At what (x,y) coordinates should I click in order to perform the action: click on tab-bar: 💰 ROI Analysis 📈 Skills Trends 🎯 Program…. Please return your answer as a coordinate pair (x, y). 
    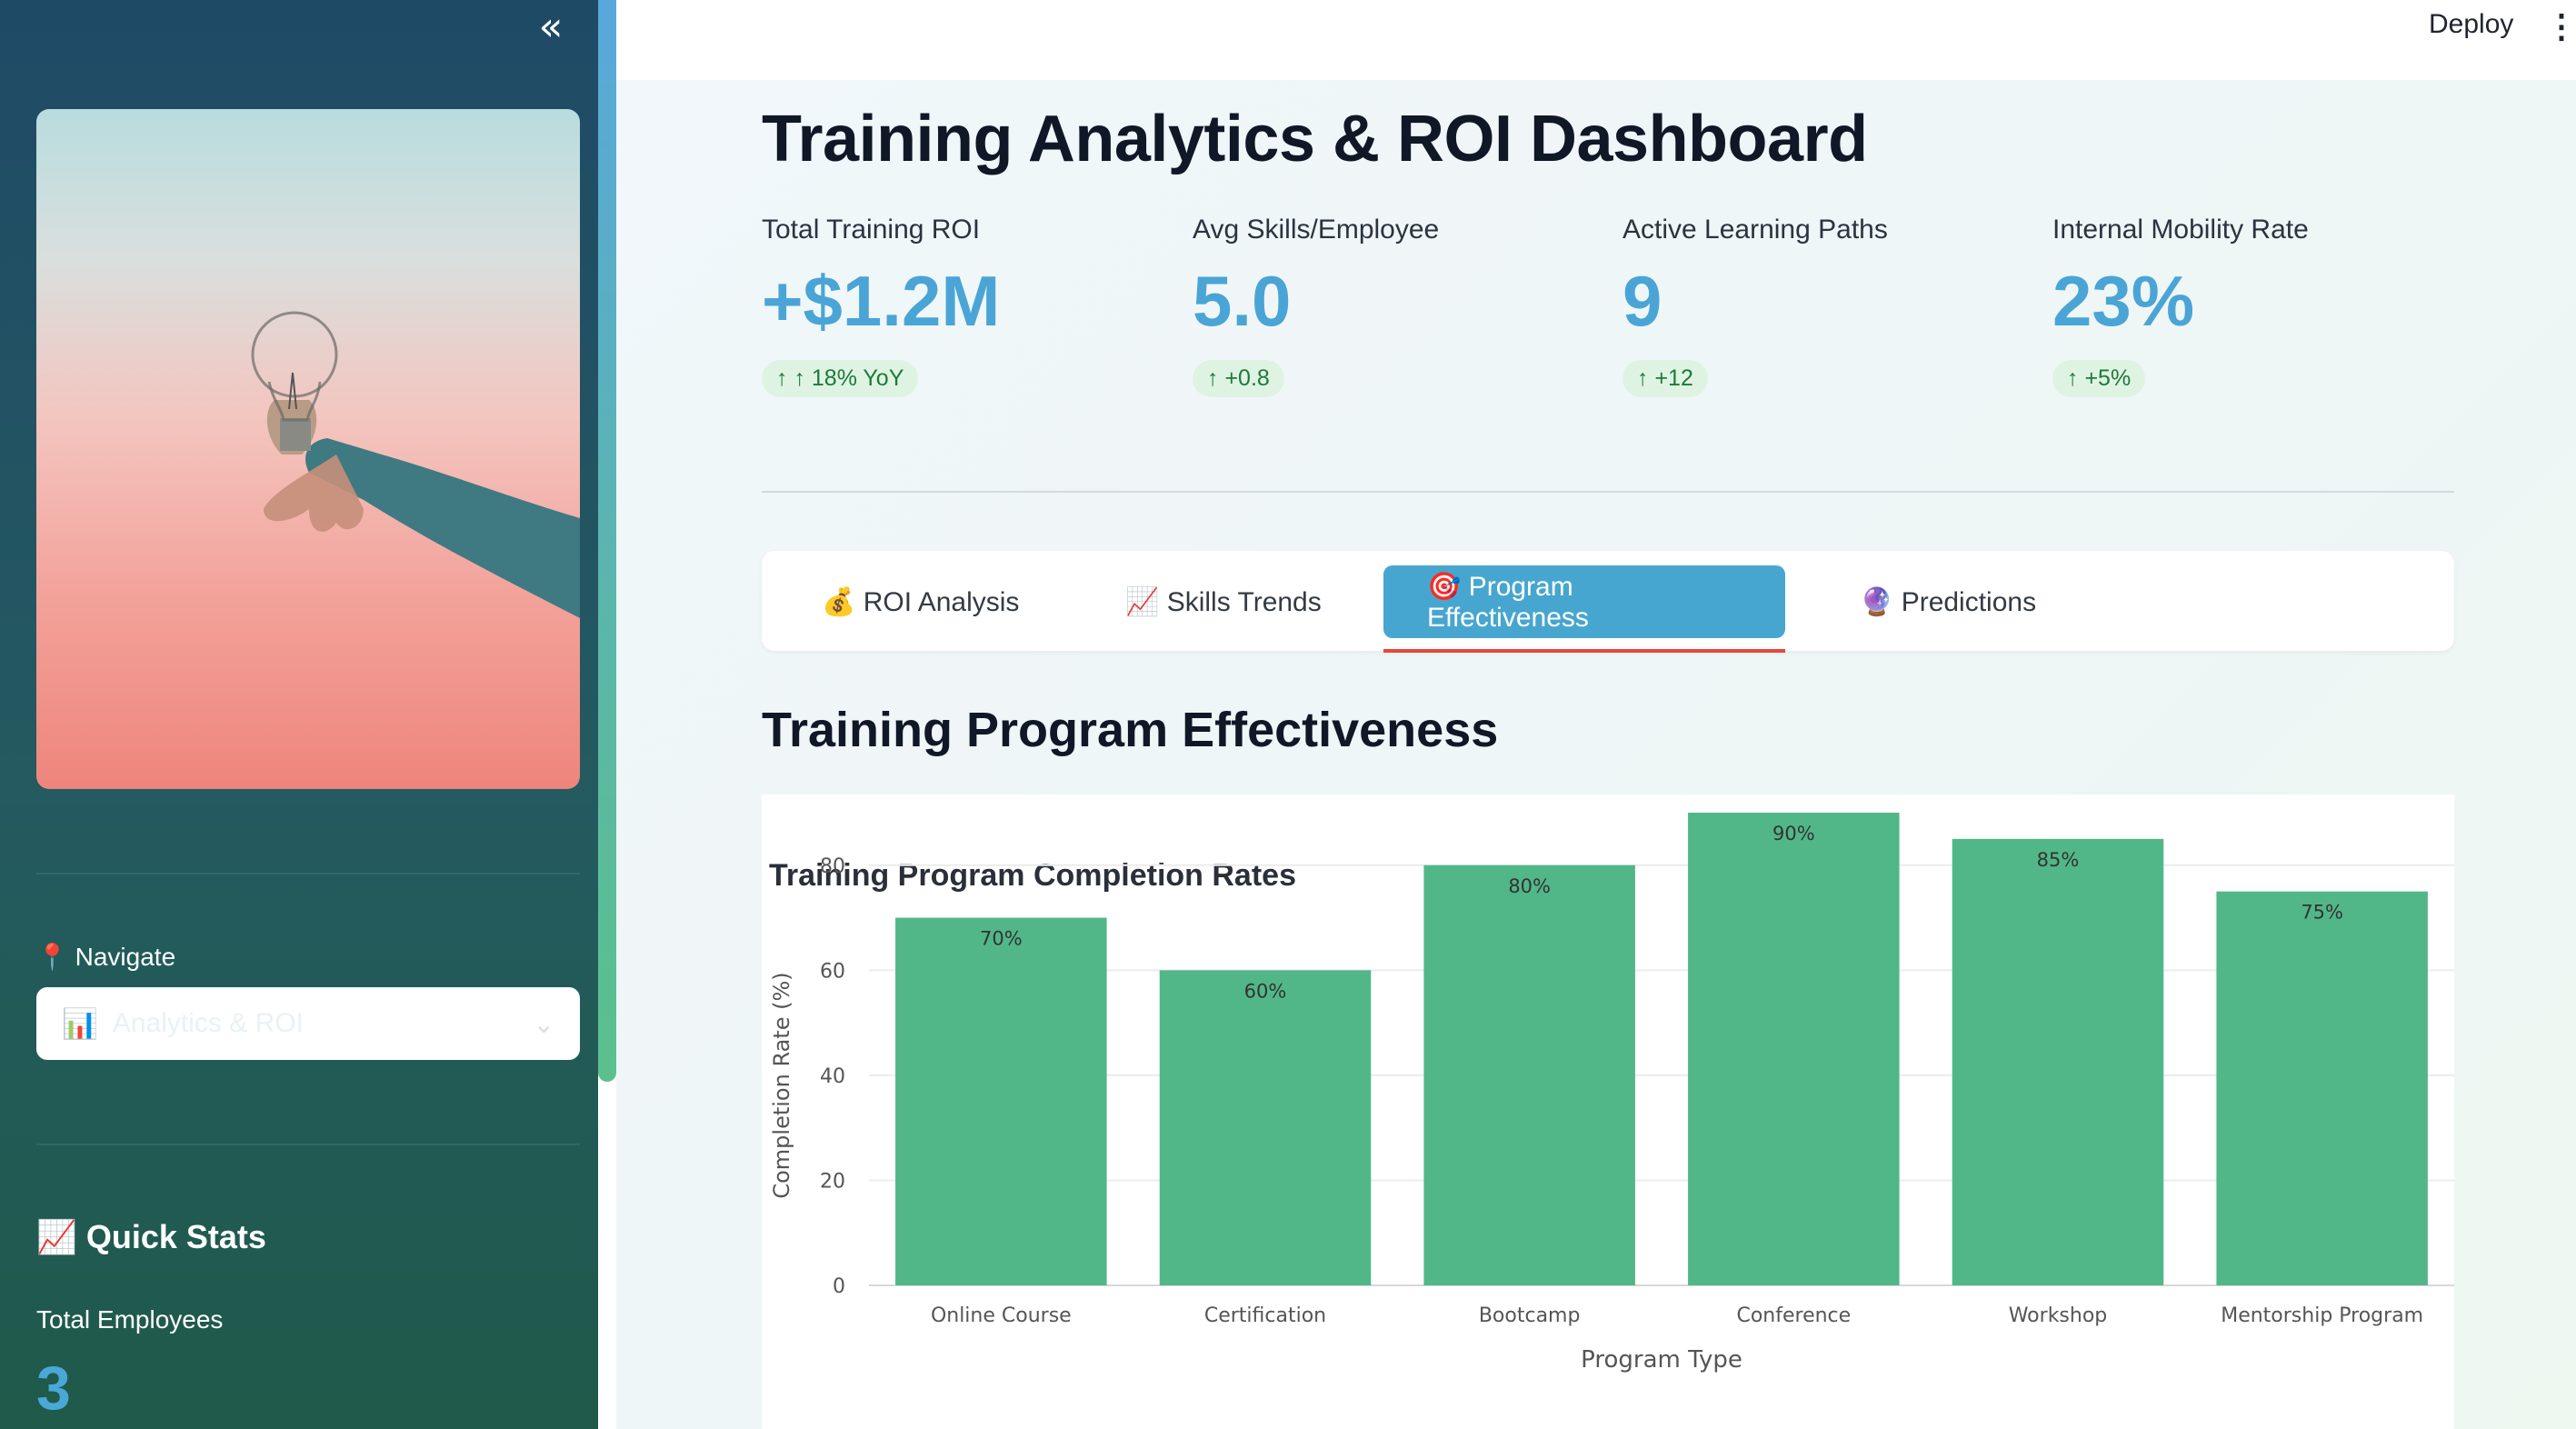
    Looking at the image, I should click on (1608, 601).